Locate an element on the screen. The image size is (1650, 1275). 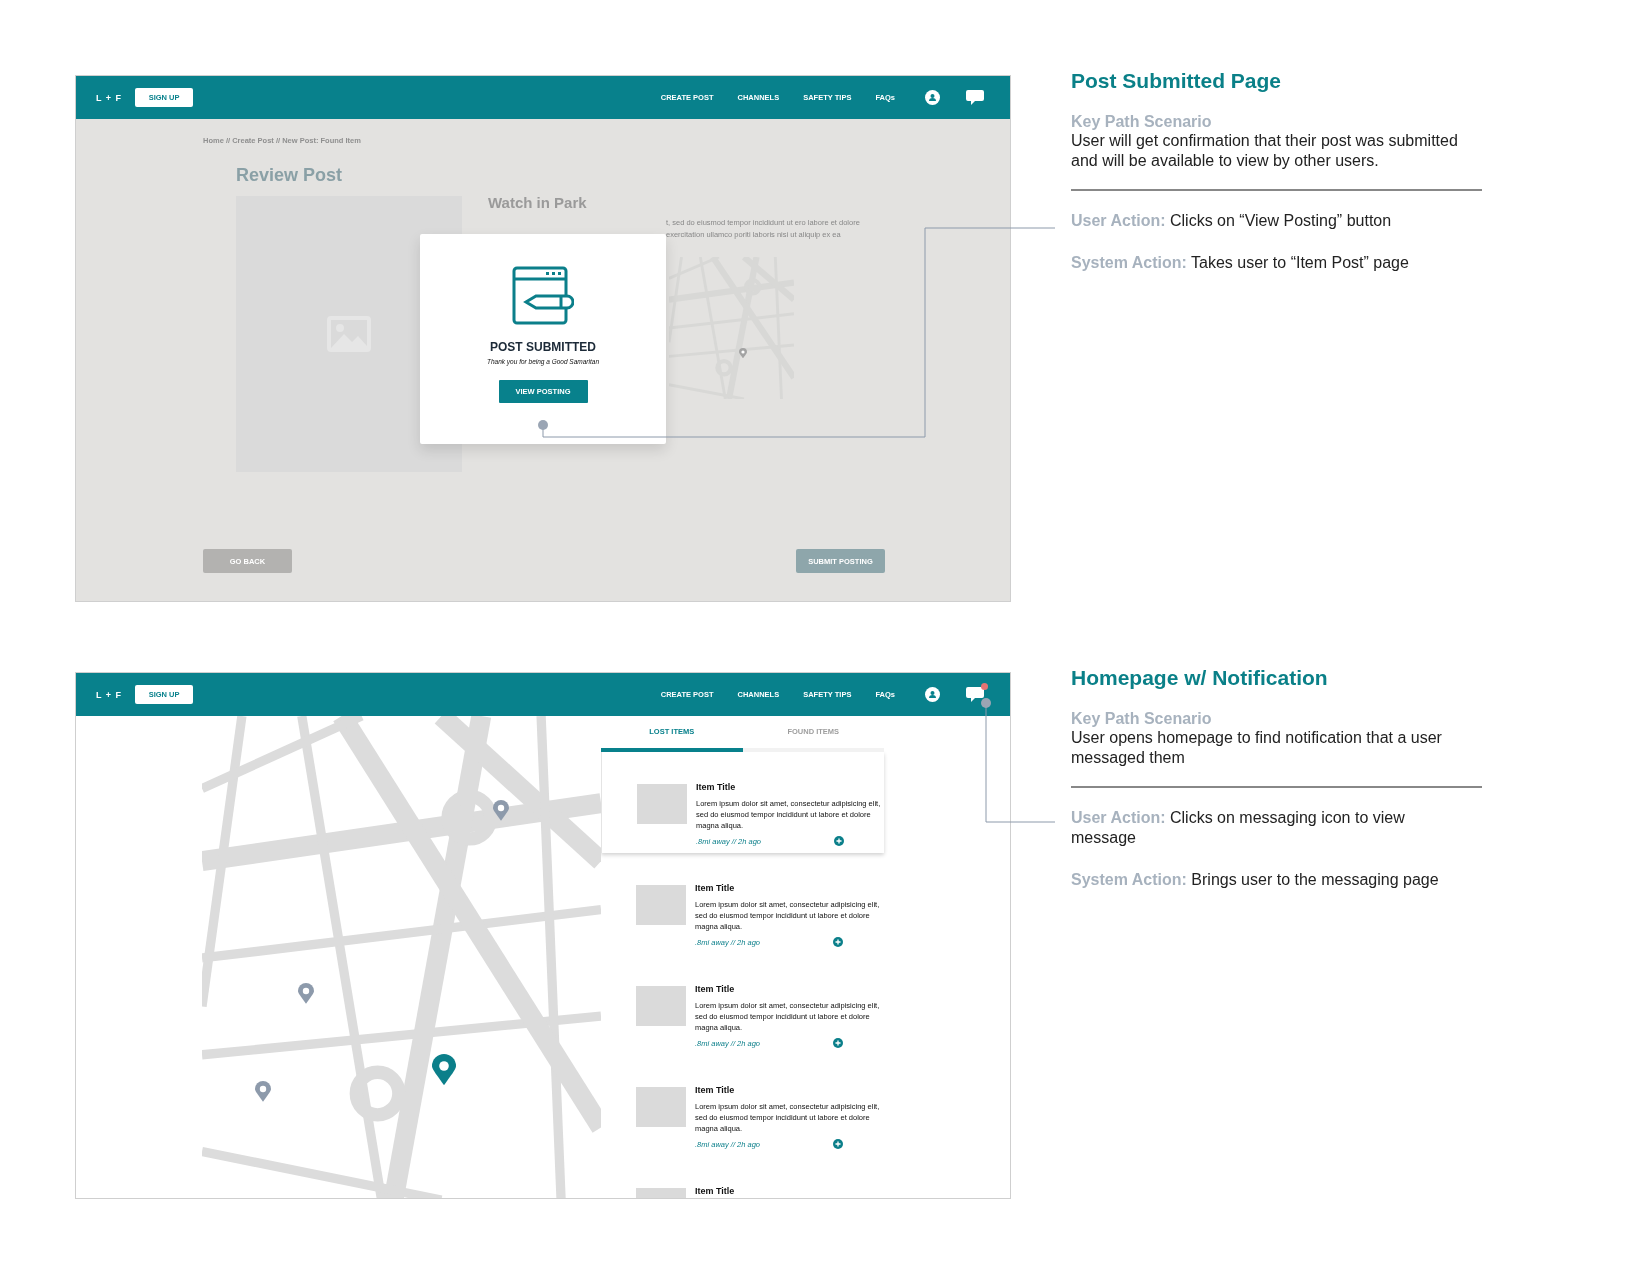
item-title: Watch in Park is located at coordinates (538, 202).